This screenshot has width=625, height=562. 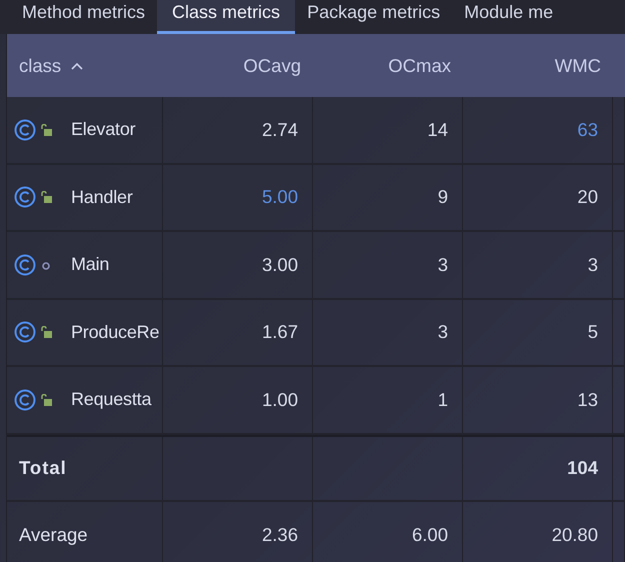 I want to click on table-cell: 2.36, so click(x=280, y=535).